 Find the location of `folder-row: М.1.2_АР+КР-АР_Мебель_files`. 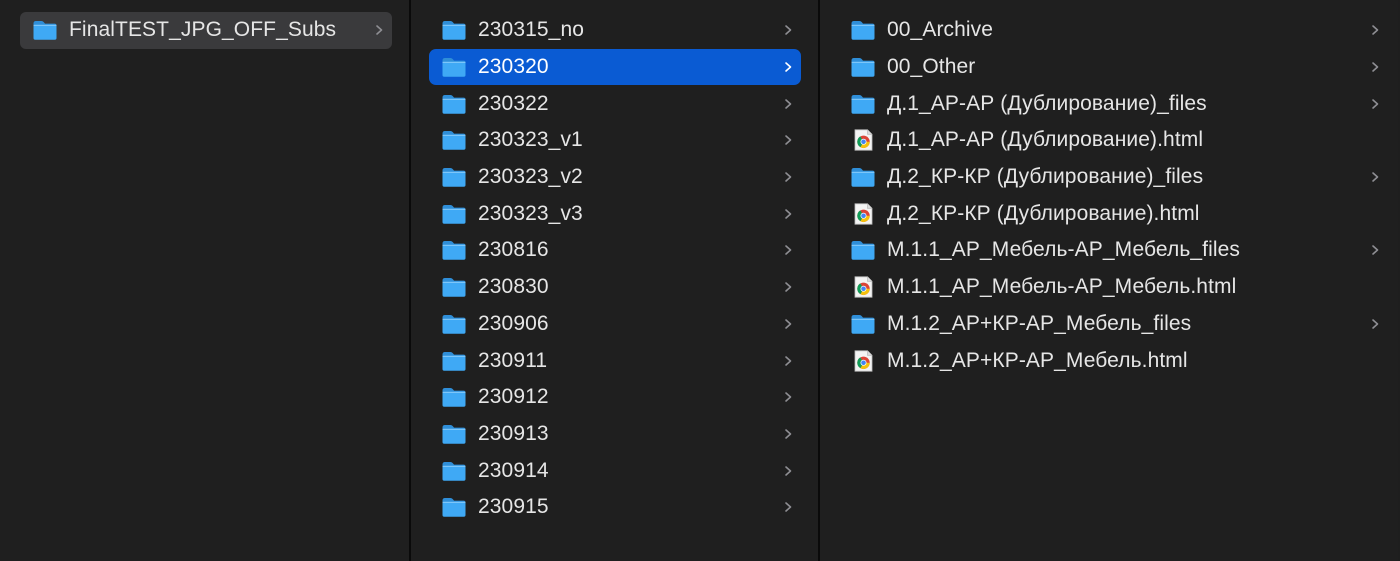

folder-row: М.1.2_АР+КР-АР_Мебель_files is located at coordinates (1113, 324).